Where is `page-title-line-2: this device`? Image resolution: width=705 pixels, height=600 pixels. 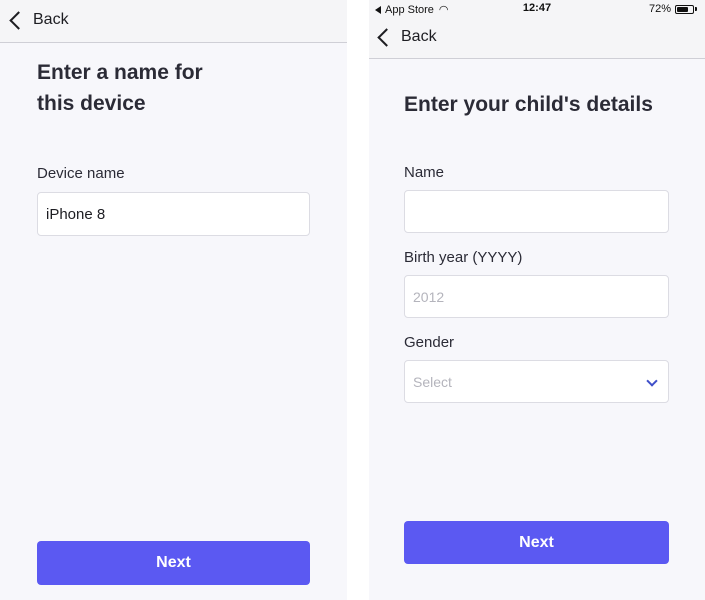
page-title-line-2: this device is located at coordinates (91, 103).